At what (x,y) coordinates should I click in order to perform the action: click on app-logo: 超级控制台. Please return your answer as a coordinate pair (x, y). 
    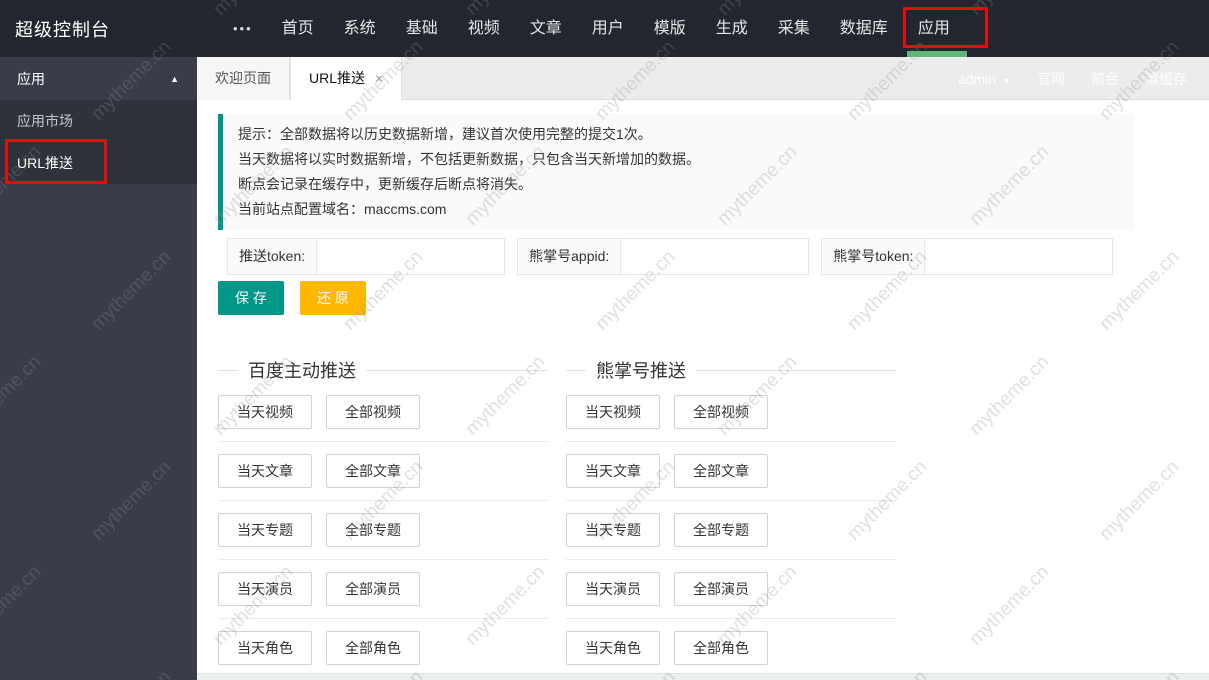
    Looking at the image, I should click on (62, 29).